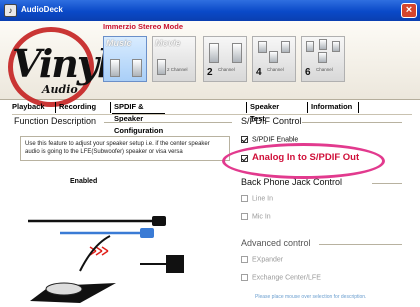  What do you see at coordinates (259, 72) in the screenshot?
I see `channel-number: 4` at bounding box center [259, 72].